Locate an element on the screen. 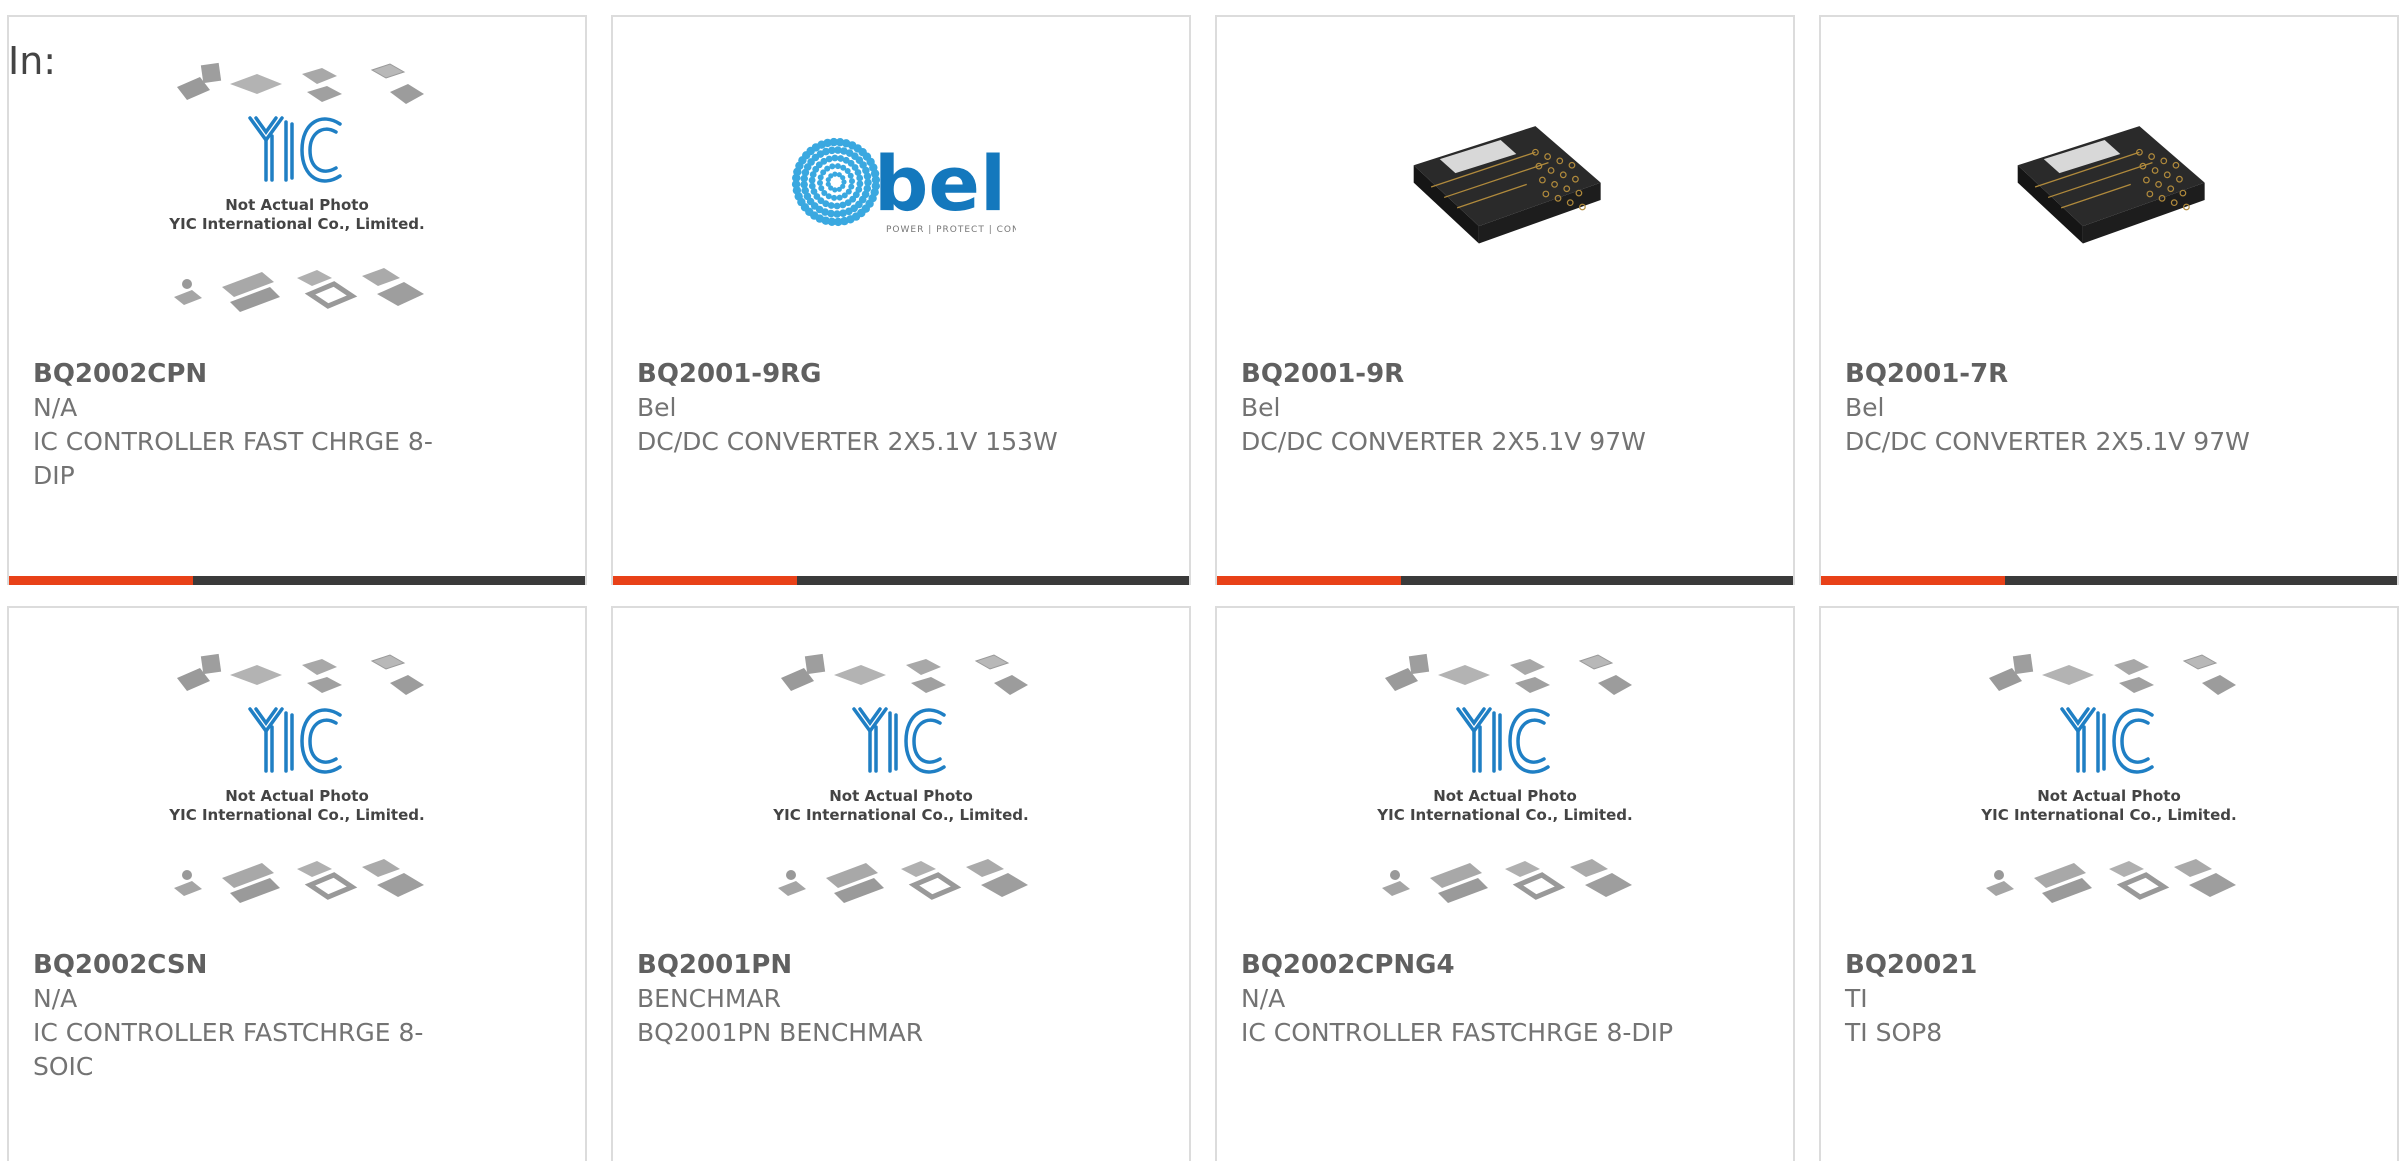 Image resolution: width=2400 pixels, height=1161 pixels. product-card: BQ2001-9R Bel DC/DC CONVERTER 2X5.1V 97W is located at coordinates (1505, 300).